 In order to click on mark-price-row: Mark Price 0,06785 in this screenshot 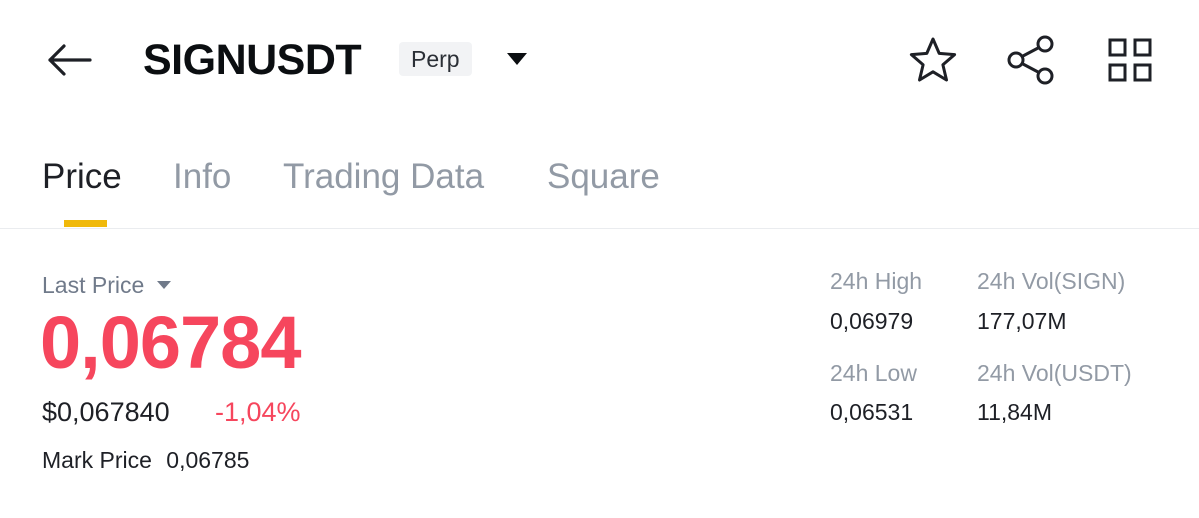, I will do `click(145, 460)`.